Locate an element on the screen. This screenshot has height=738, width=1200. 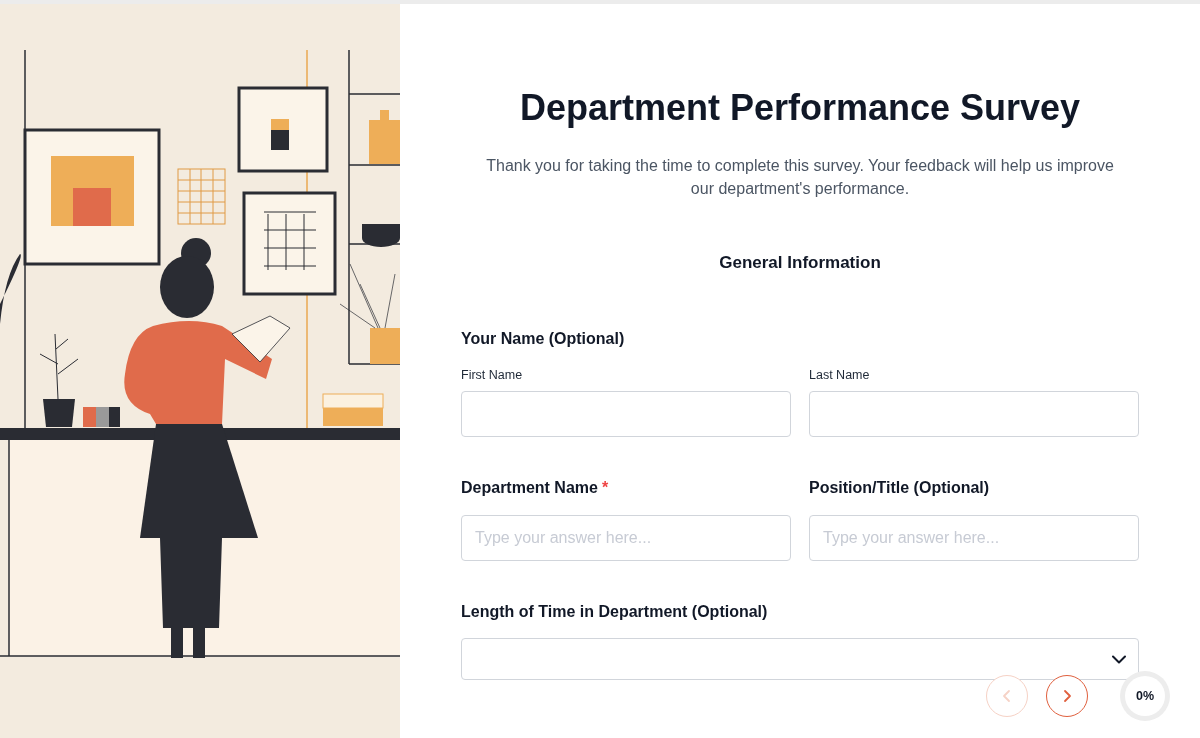
next-button is located at coordinates (1067, 696).